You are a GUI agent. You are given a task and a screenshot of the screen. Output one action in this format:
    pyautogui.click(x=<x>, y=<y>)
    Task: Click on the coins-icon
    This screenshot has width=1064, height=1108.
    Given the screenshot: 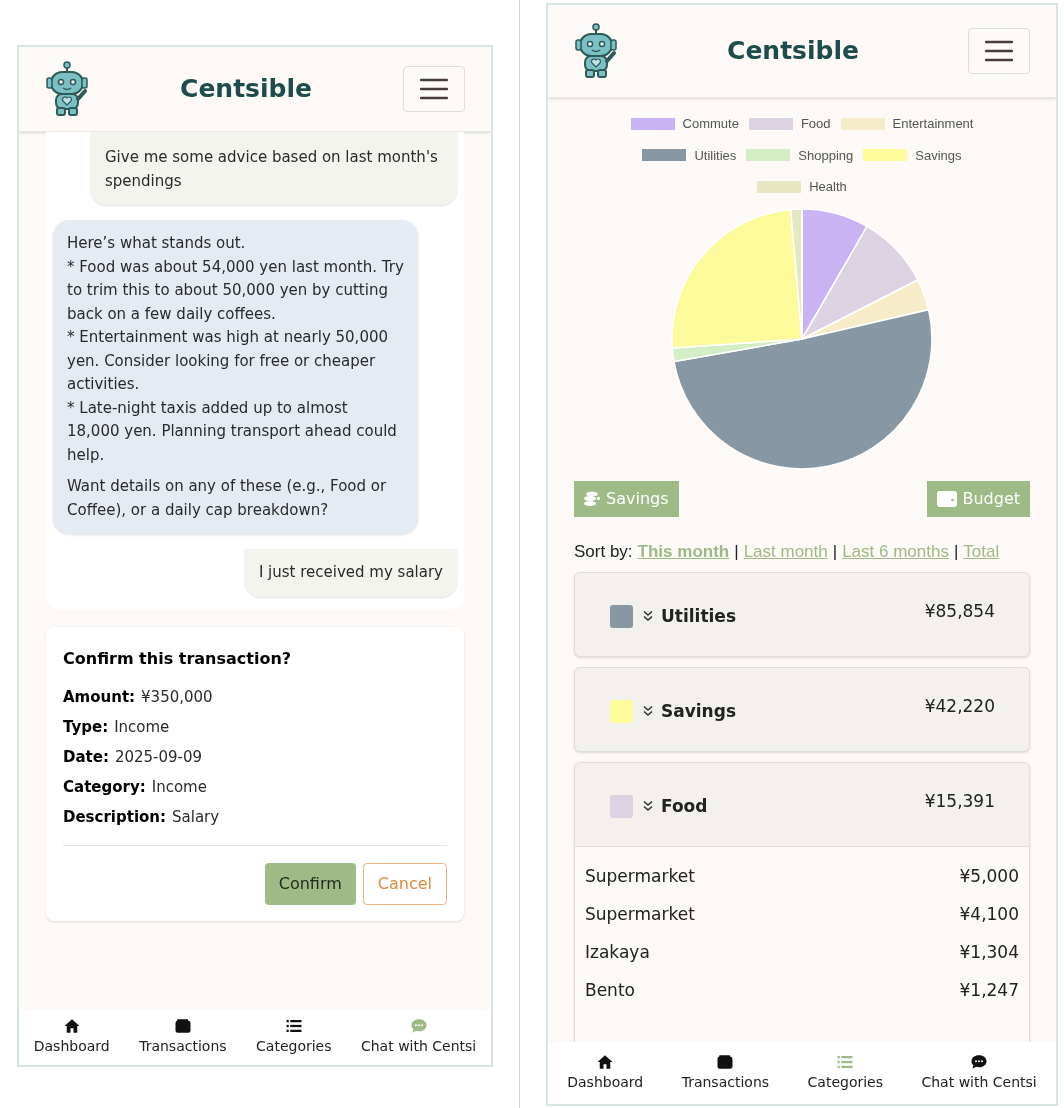 What is the action you would take?
    pyautogui.click(x=592, y=498)
    